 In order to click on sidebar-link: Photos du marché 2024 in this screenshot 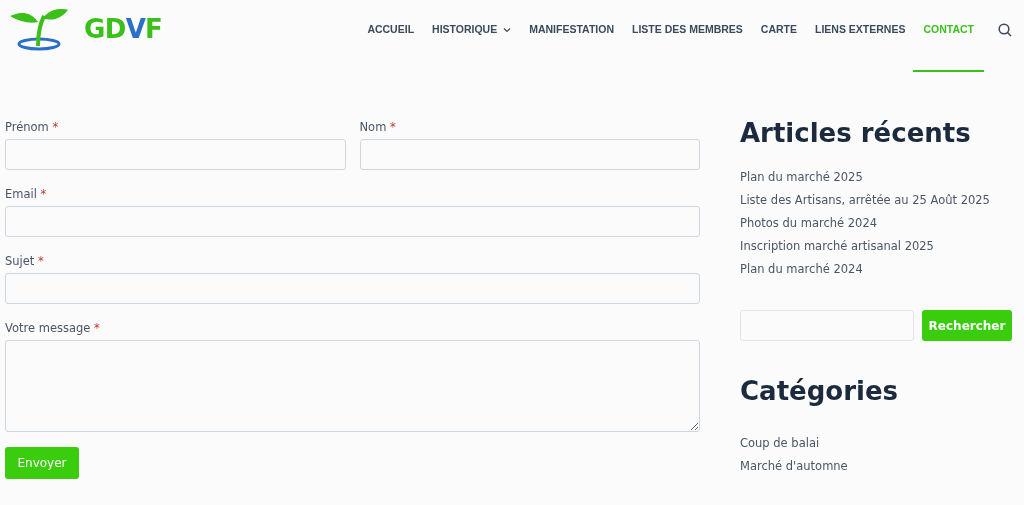, I will do `click(809, 223)`.